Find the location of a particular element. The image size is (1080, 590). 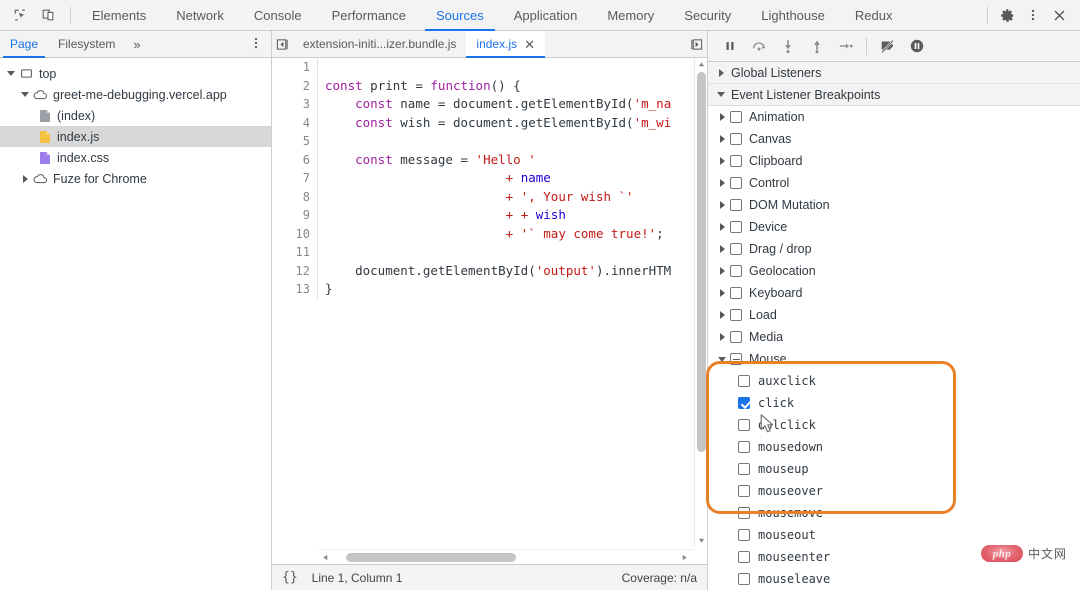

pretty-print-button: {} is located at coordinates (290, 577).